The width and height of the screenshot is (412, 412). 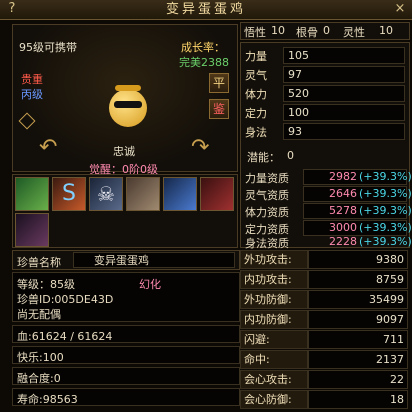 I want to click on happiness-bar: 快乐:100, so click(x=126, y=355).